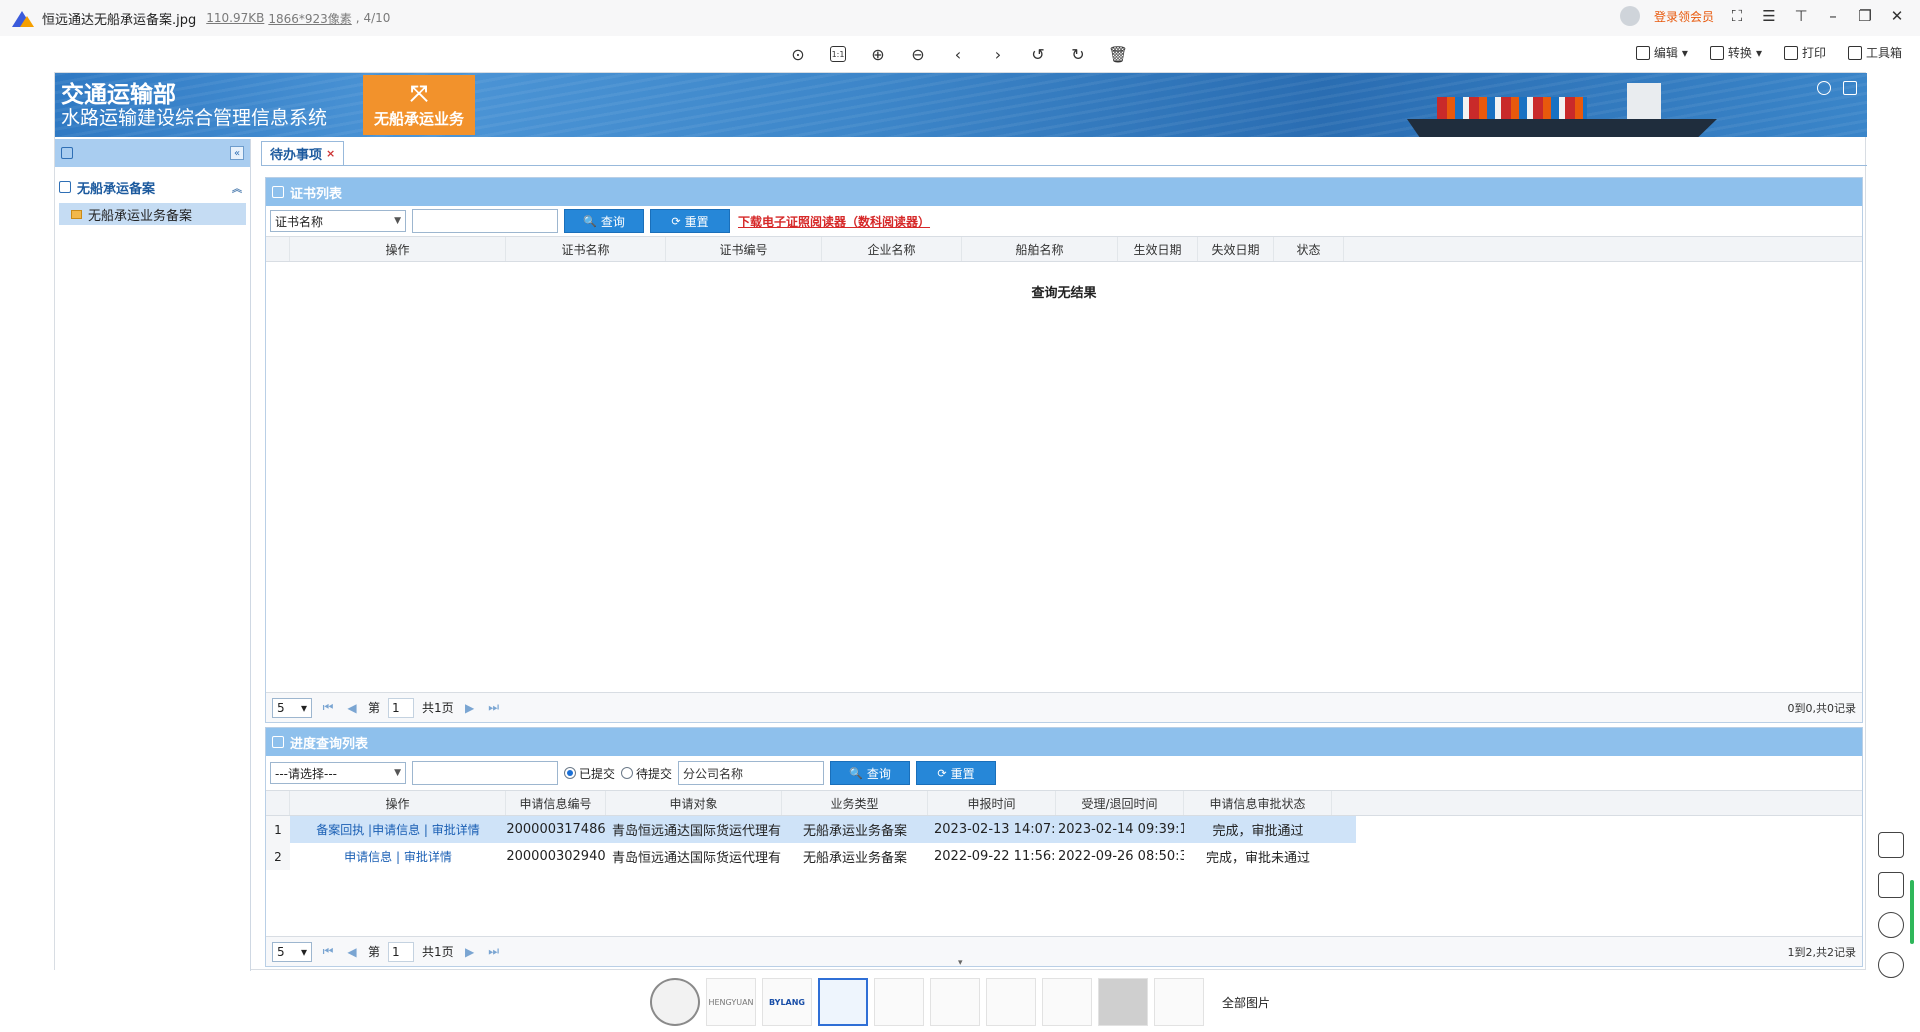  Describe the element at coordinates (854, 831) in the screenshot. I see `business-type: 无船承运业务备案` at that location.